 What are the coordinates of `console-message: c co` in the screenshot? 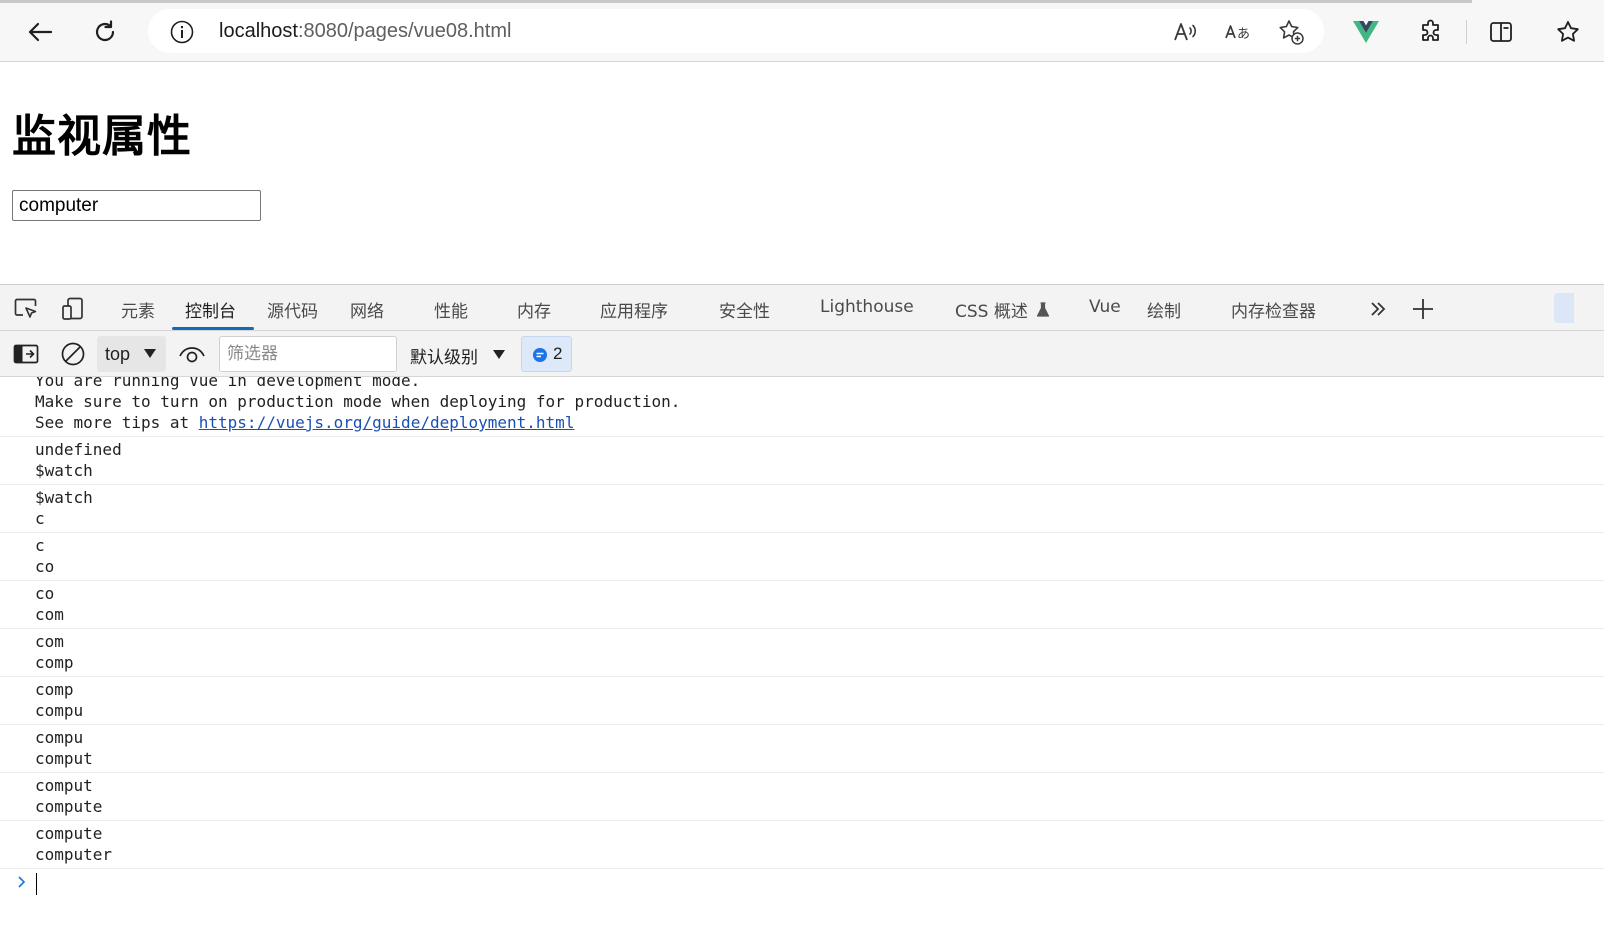 It's located at (802, 557).